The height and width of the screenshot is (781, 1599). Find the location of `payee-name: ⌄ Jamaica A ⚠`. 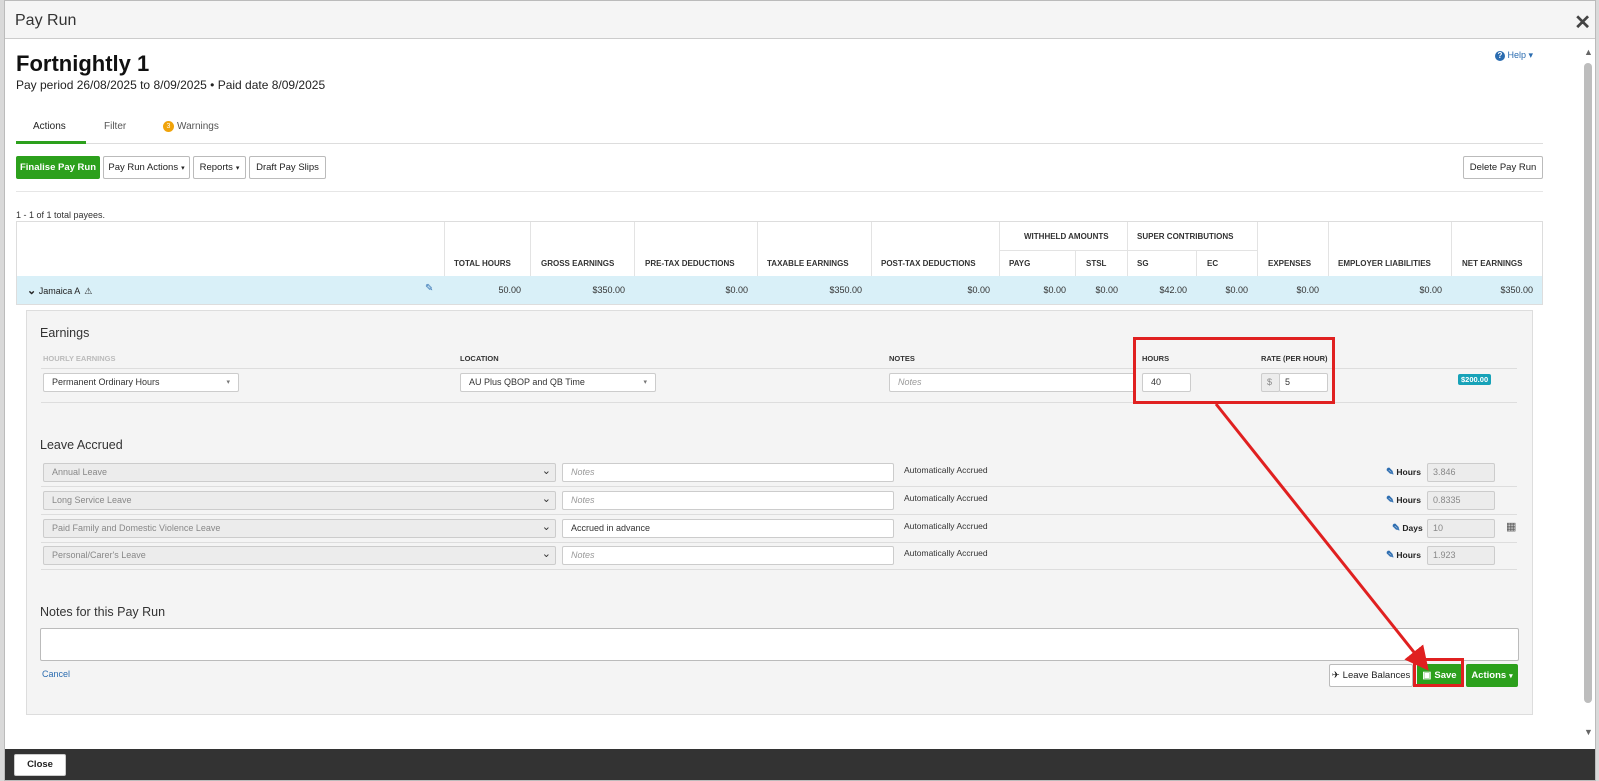

payee-name: ⌄ Jamaica A ⚠ is located at coordinates (59, 290).